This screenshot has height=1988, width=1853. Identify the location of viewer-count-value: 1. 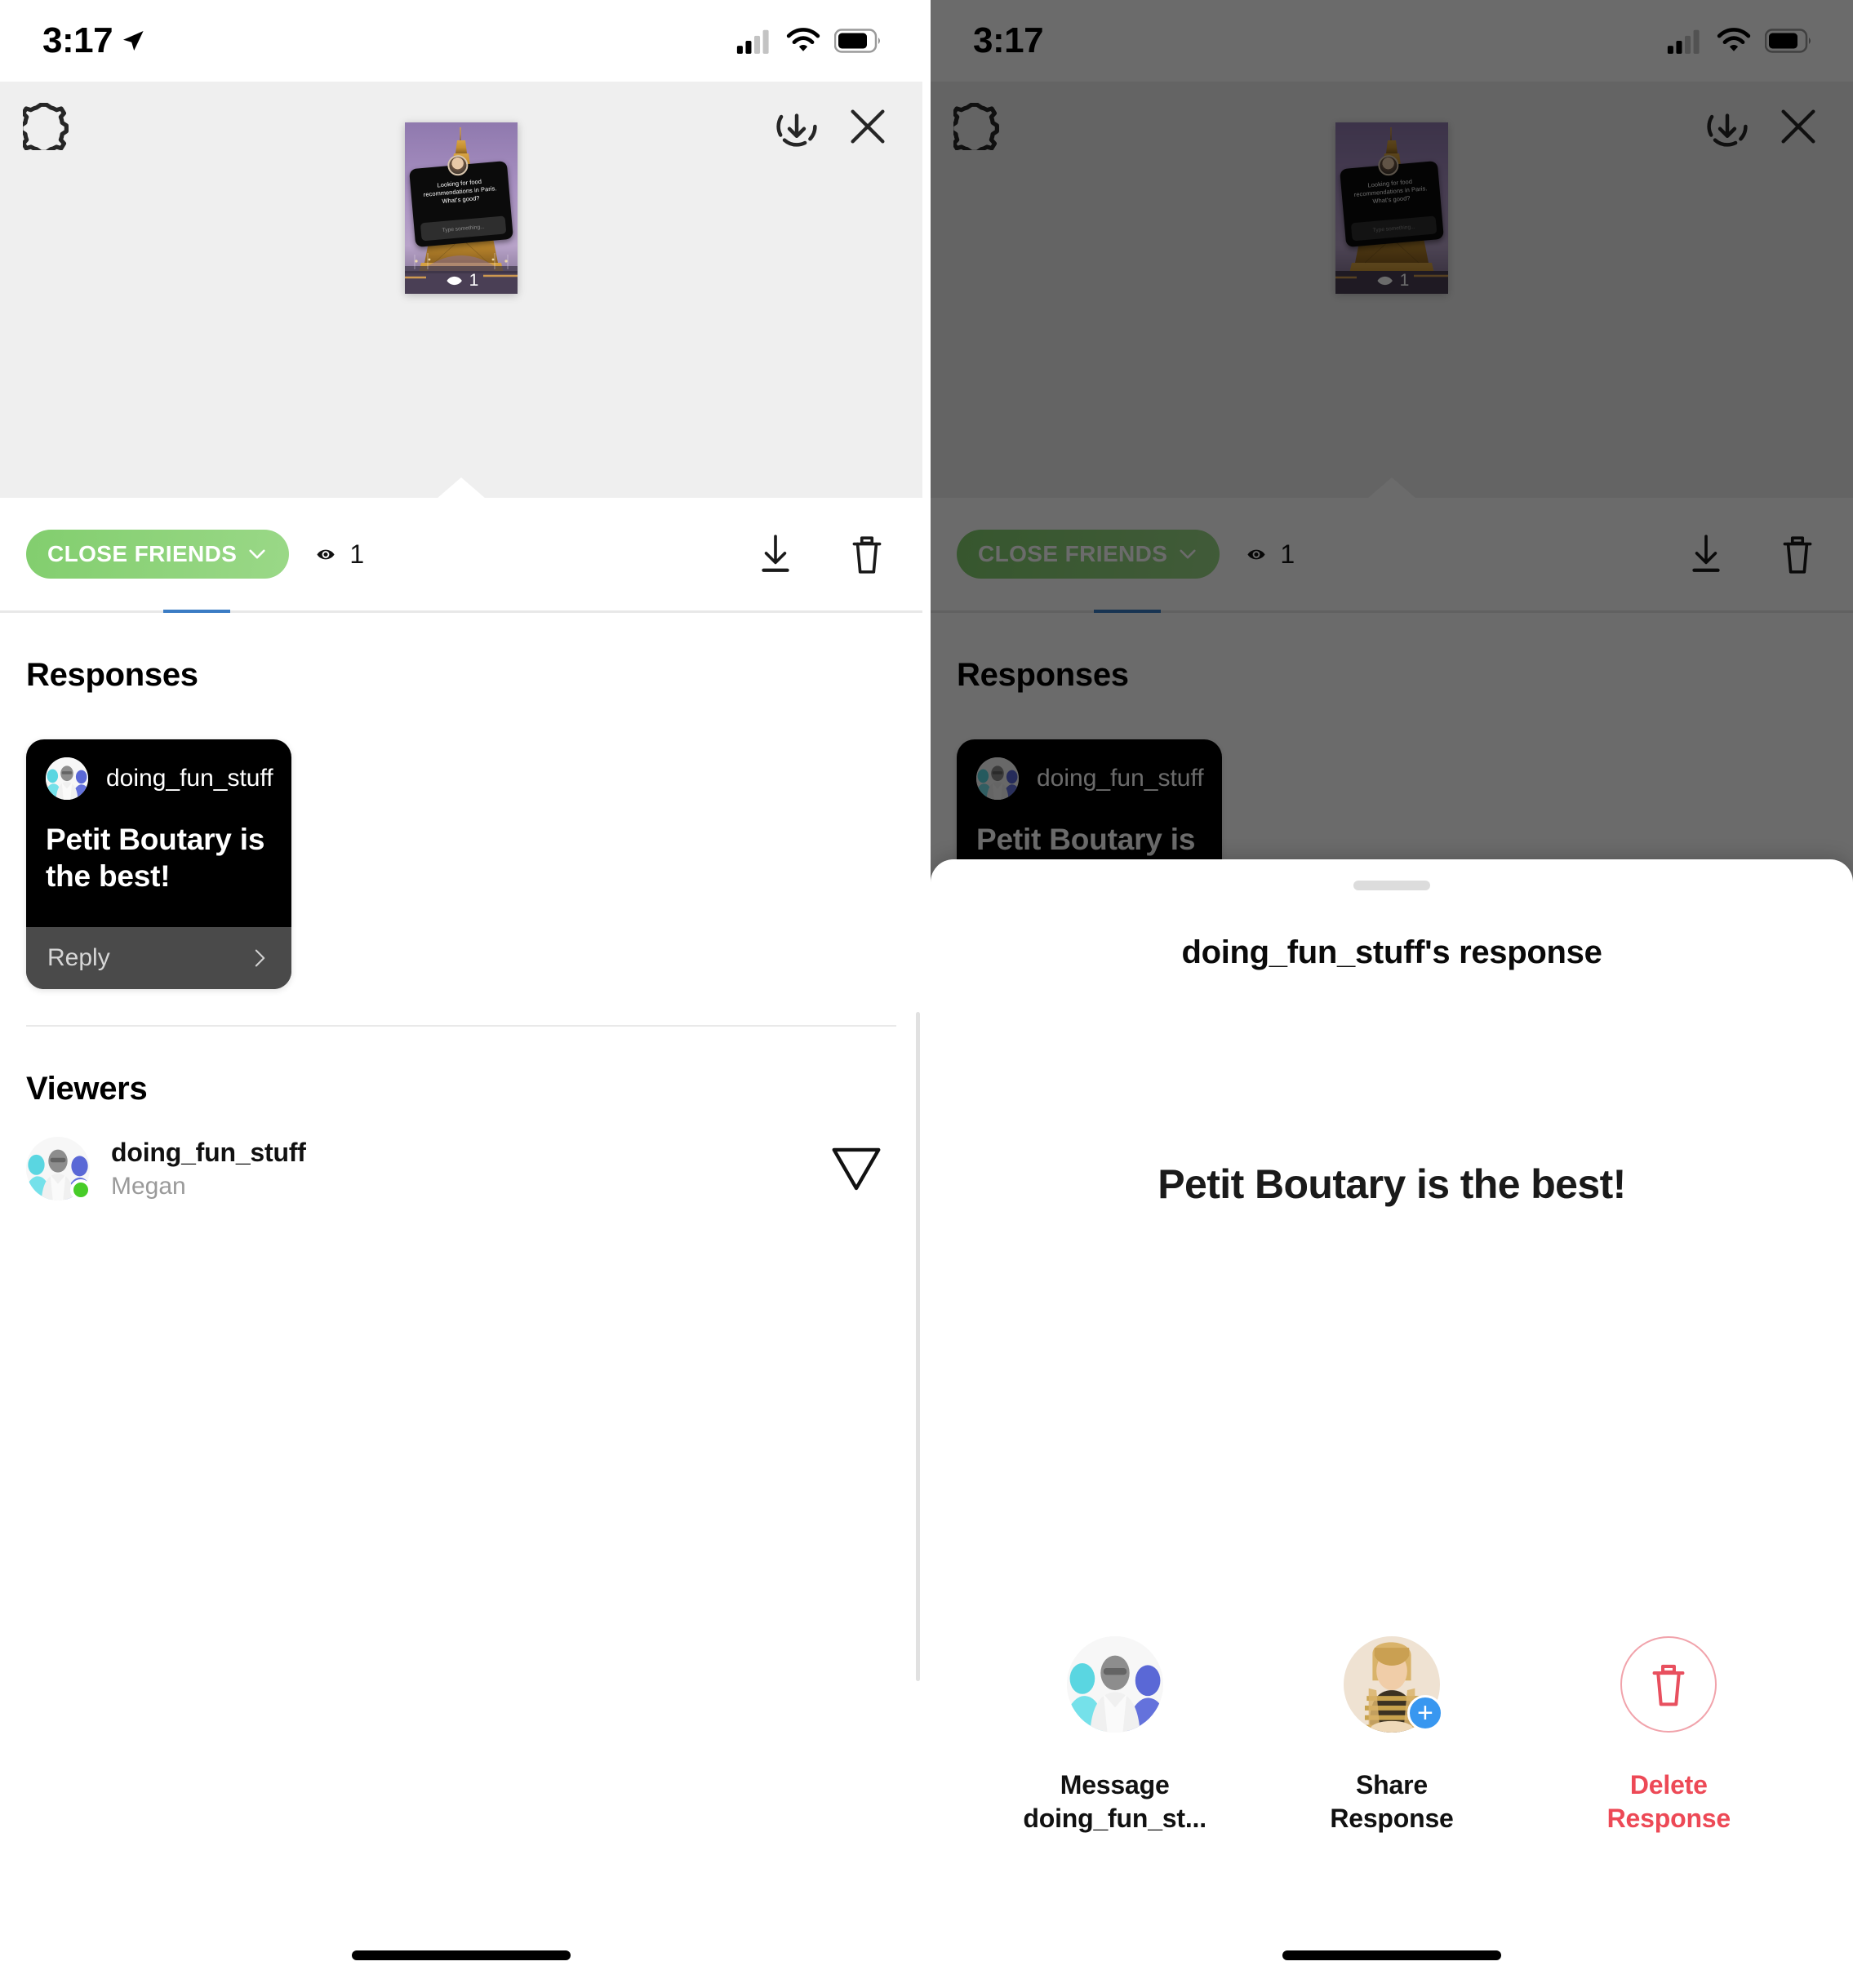
(357, 554).